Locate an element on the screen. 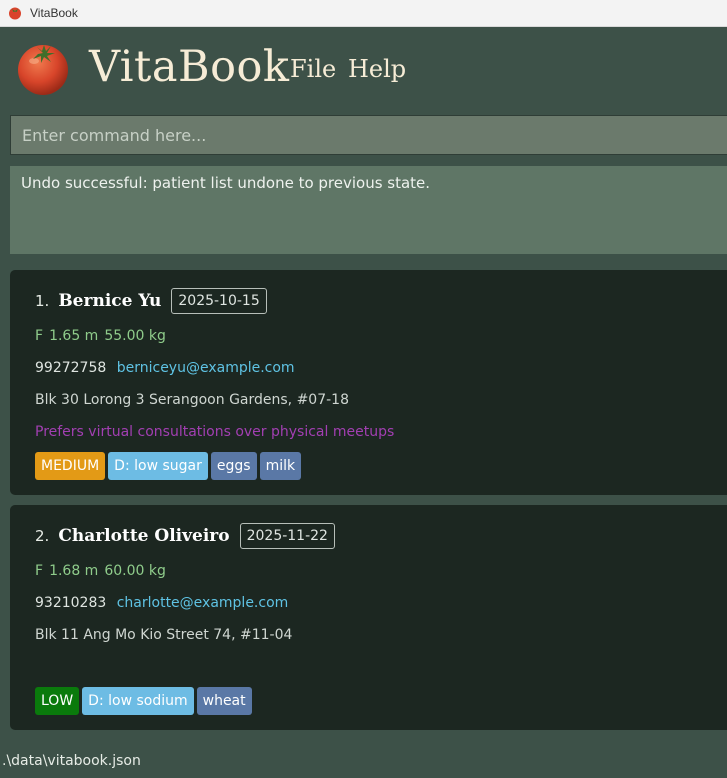  priority-tag: MEDIUM is located at coordinates (70, 466).